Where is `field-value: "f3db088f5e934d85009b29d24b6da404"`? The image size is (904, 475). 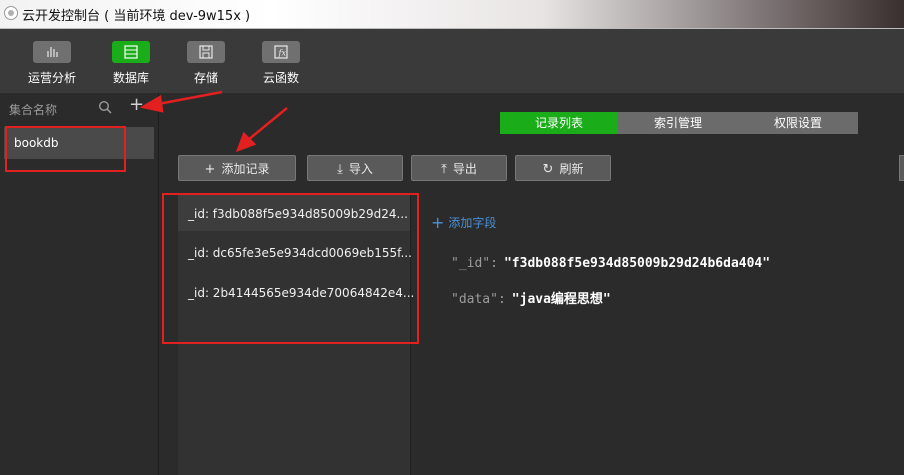
field-value: "f3db088f5e934d85009b29d24b6da404" is located at coordinates (637, 263).